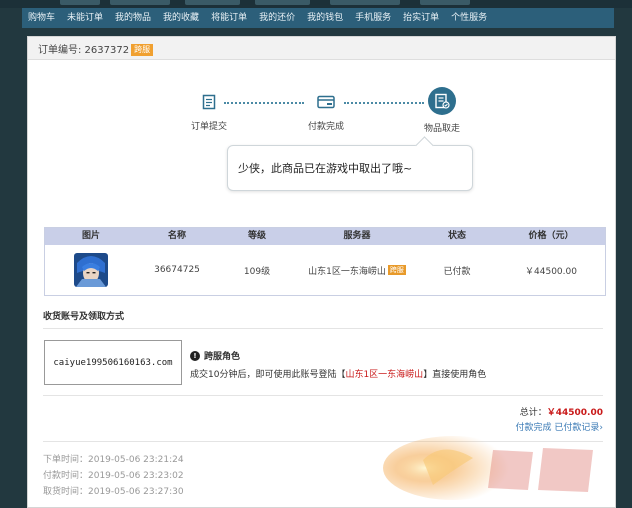  What do you see at coordinates (195, 355) in the screenshot?
I see `info-icon: !` at bounding box center [195, 355].